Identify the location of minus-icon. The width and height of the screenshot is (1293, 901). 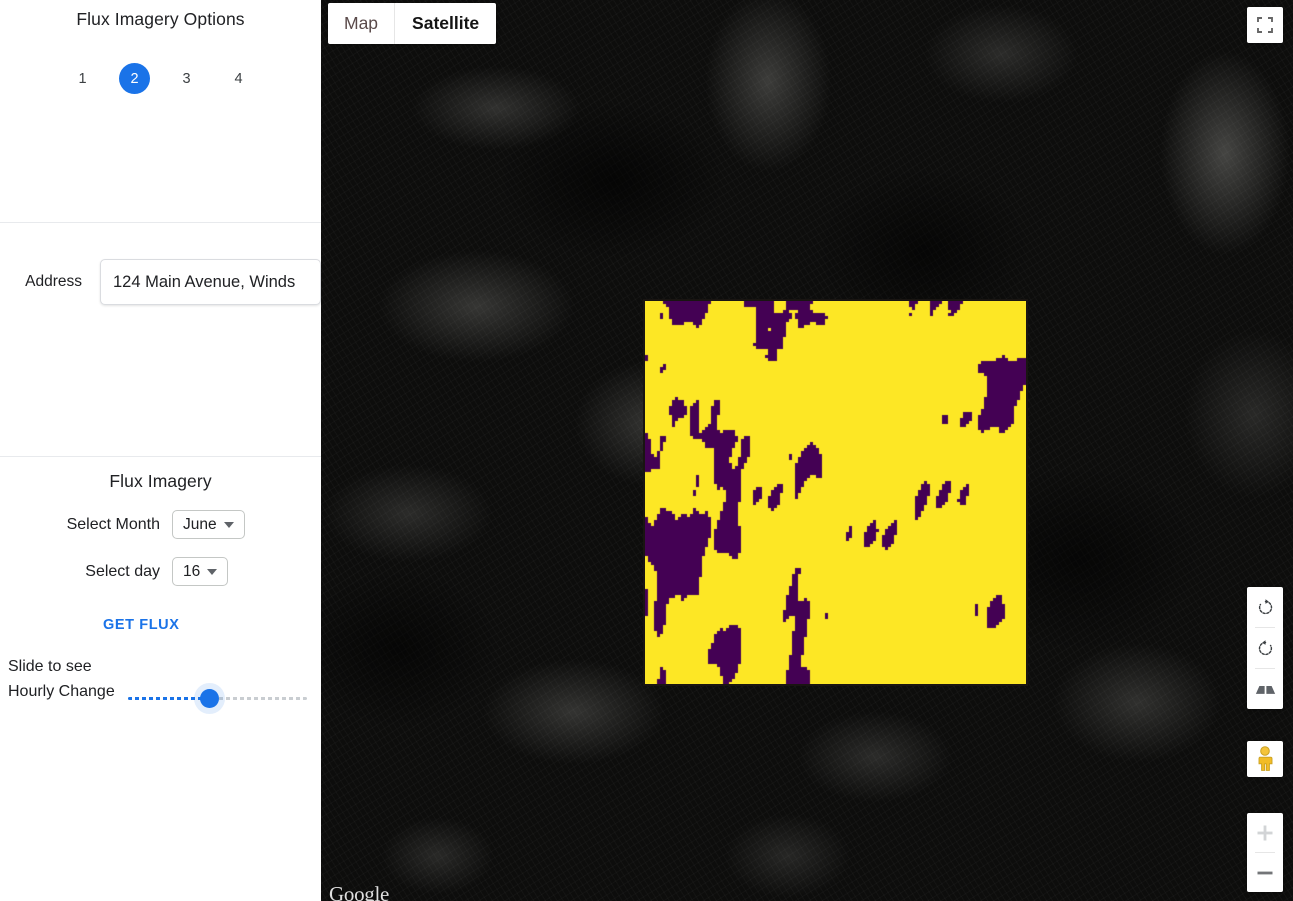
(1265, 872).